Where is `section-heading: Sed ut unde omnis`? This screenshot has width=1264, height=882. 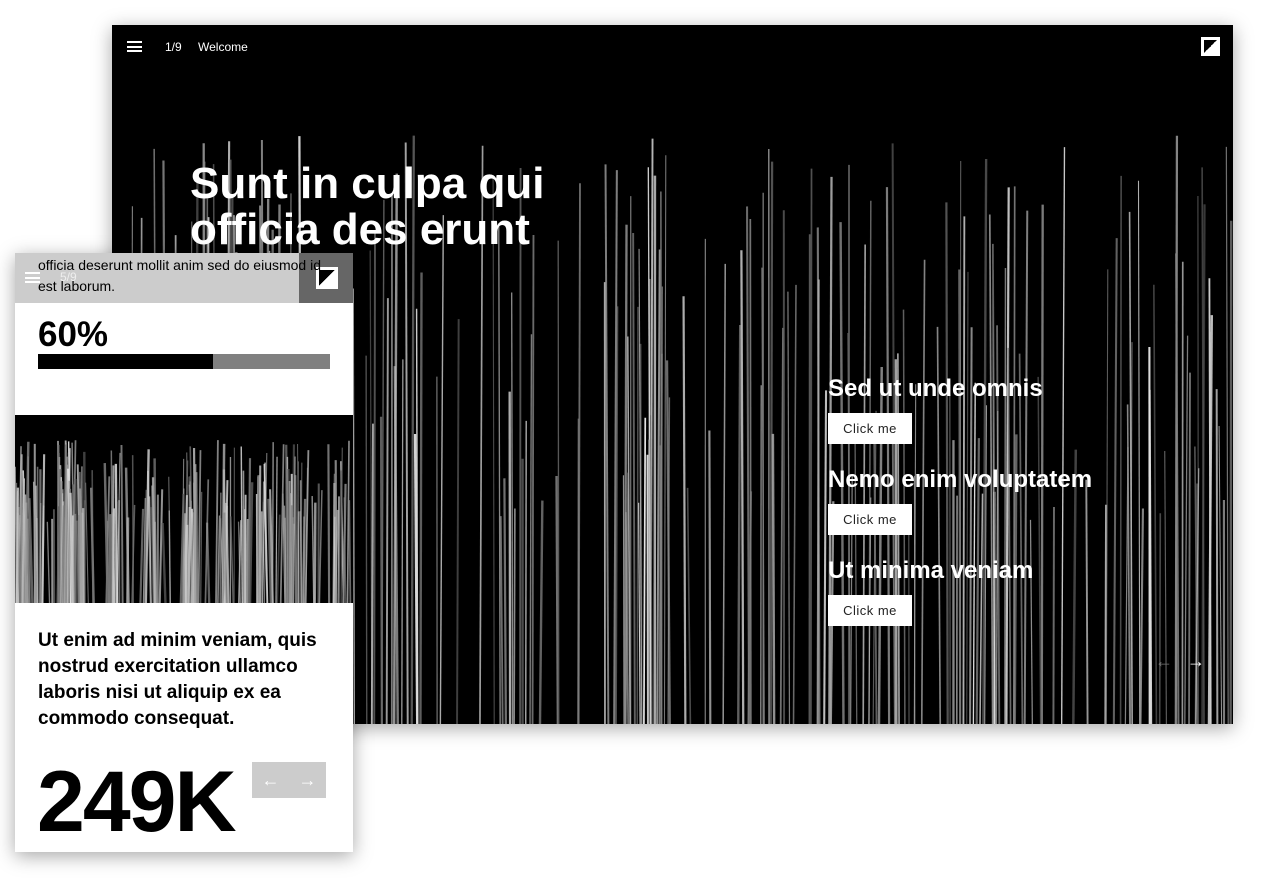 section-heading: Sed ut unde omnis is located at coordinates (935, 388).